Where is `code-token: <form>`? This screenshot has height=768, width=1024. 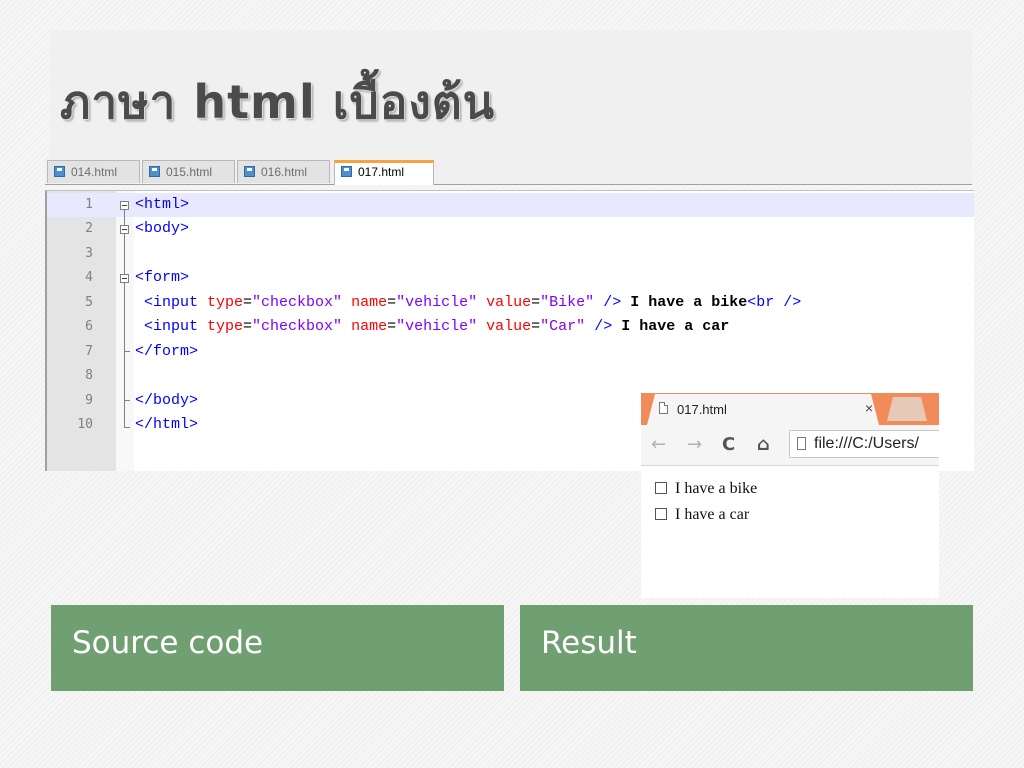
code-token: <form> is located at coordinates (162, 277).